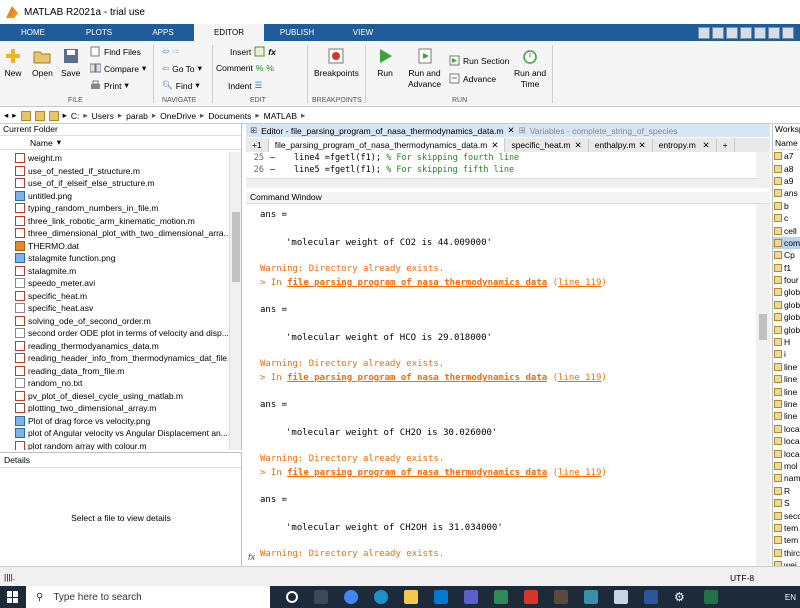 The width and height of the screenshot is (800, 608). I want to click on back-arrow-icon: ◂, so click(6, 115).